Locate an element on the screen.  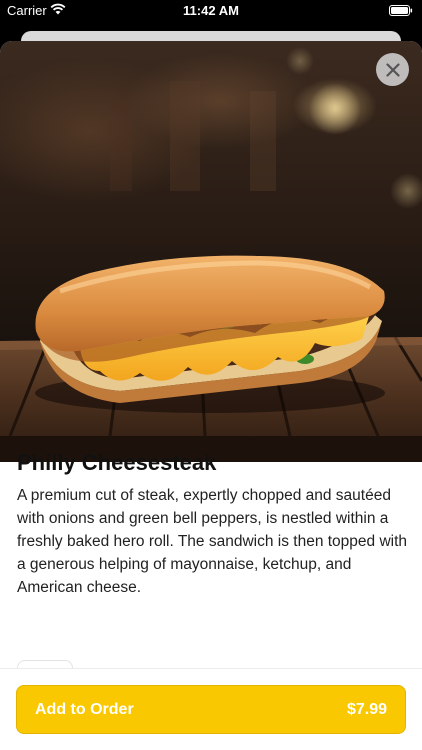
item-title: Philly Cheesesteak is located at coordinates (117, 462).